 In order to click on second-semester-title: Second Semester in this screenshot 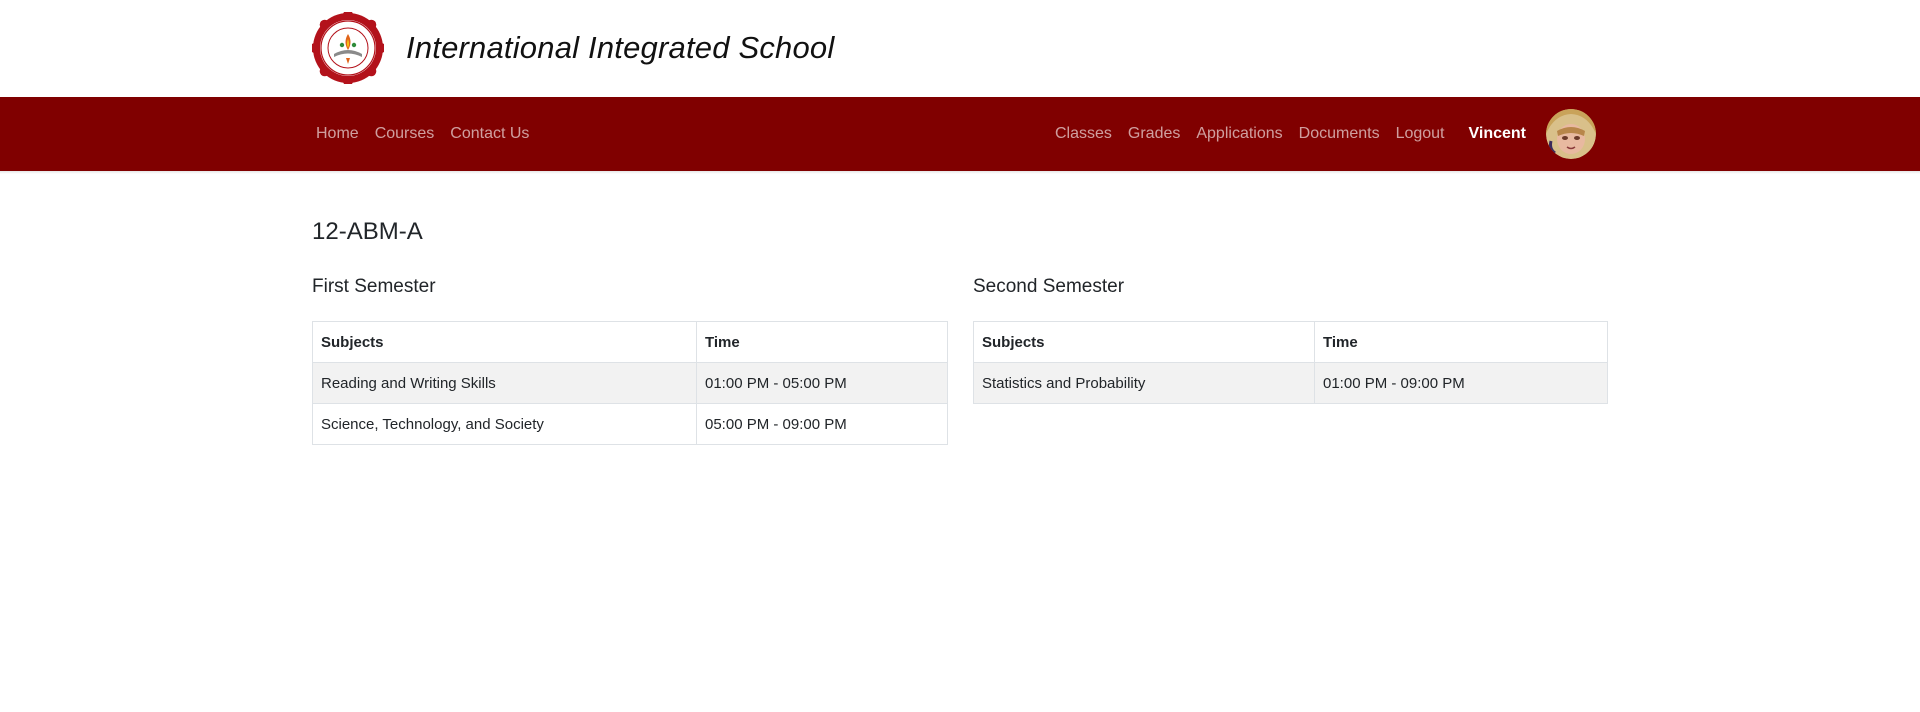, I will do `click(1049, 286)`.